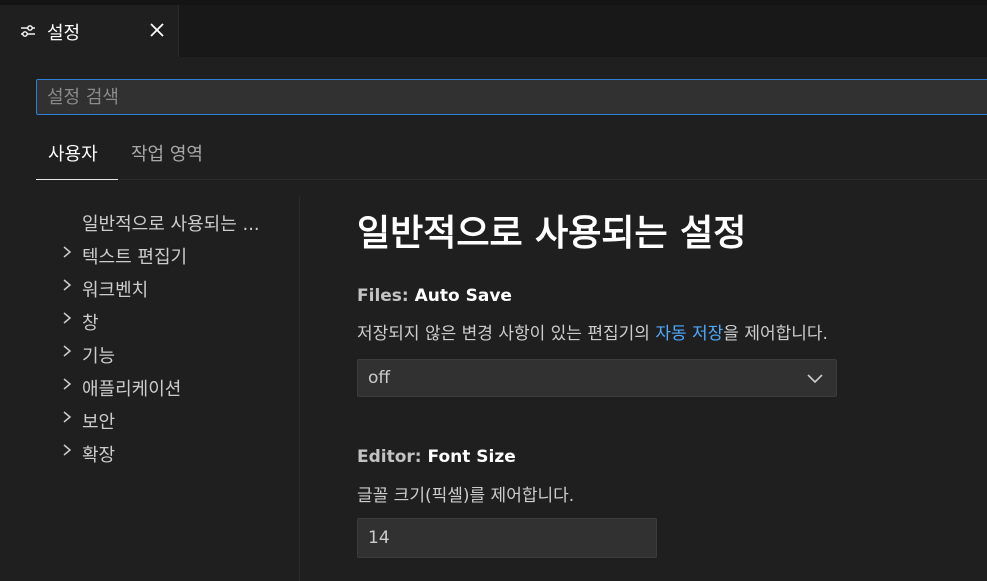  I want to click on toc-item-text-editor: 텍스트 편집기, so click(149, 252).